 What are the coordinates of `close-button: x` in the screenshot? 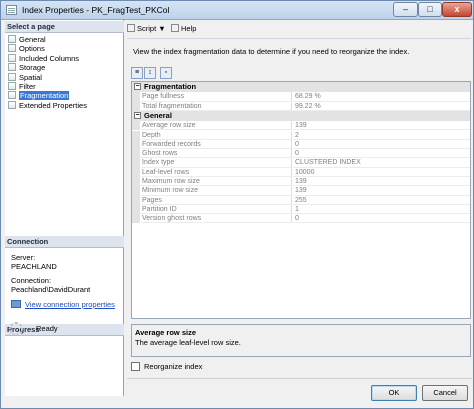 It's located at (457, 9).